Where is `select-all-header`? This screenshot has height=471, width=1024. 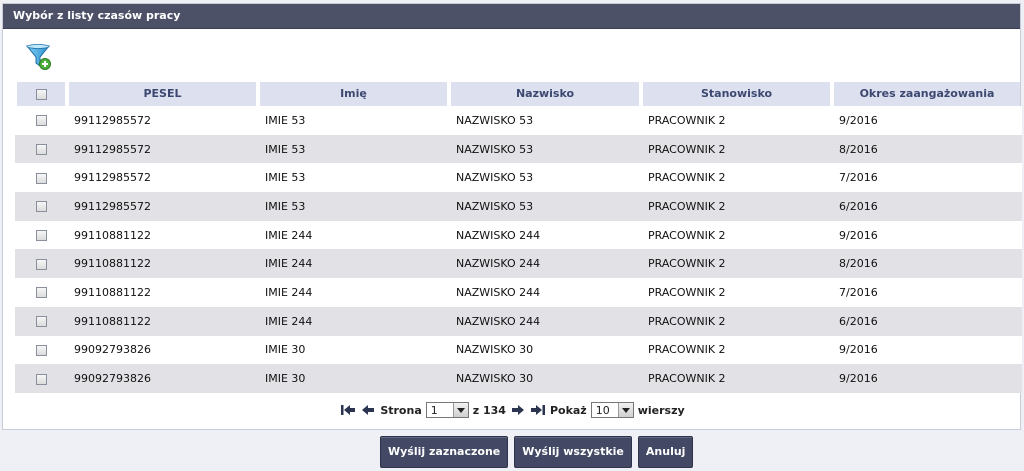 select-all-header is located at coordinates (41, 92).